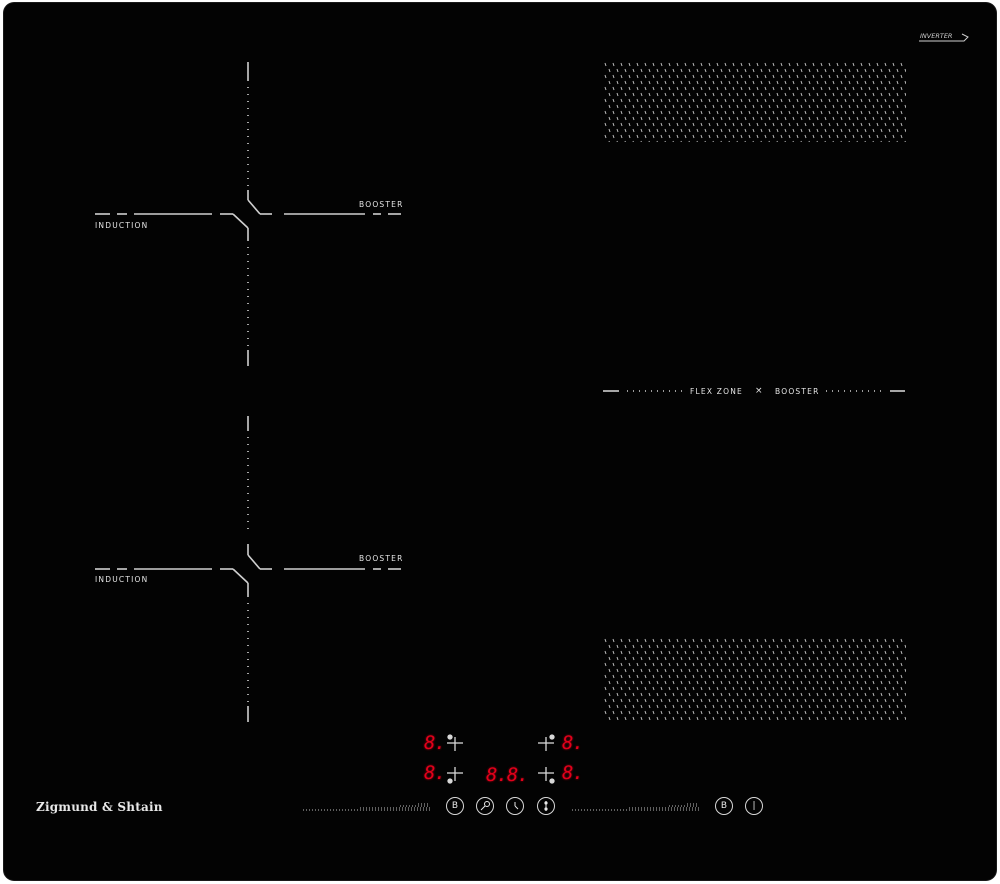 This screenshot has height=884, width=1000. What do you see at coordinates (716, 391) in the screenshot?
I see `flex-zone-label: FLEX ZONE` at bounding box center [716, 391].